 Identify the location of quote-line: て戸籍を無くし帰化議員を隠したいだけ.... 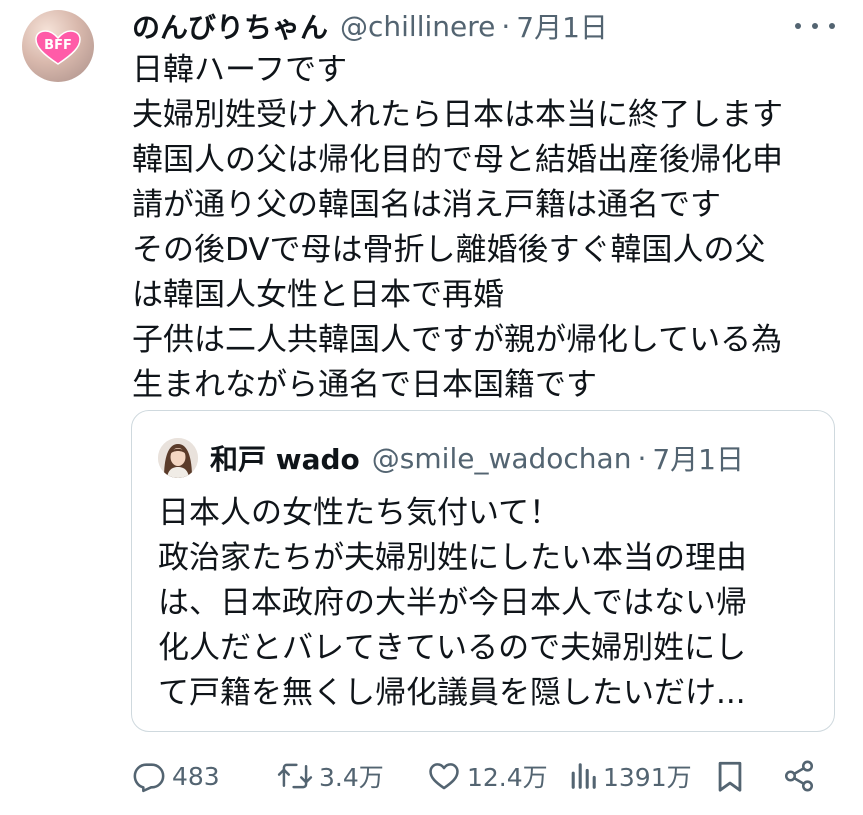
(452, 693).